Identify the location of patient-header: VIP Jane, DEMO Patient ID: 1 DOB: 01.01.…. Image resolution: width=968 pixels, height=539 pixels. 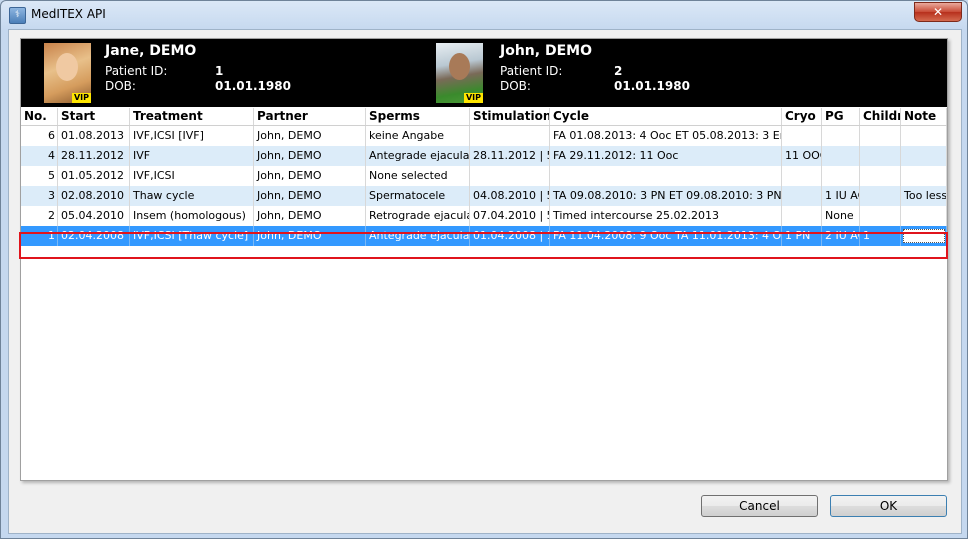
(484, 73).